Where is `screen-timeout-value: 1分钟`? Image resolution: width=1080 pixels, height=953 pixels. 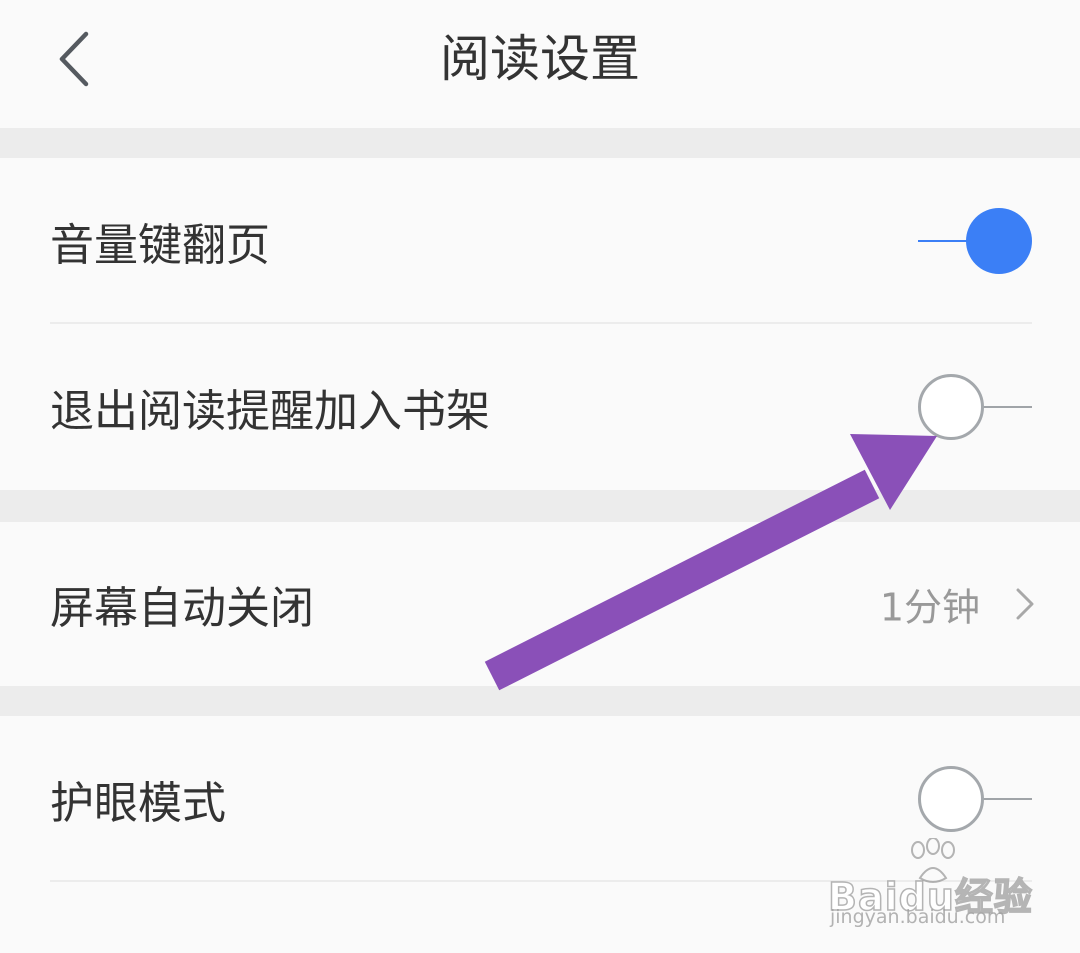 screen-timeout-value: 1分钟 is located at coordinates (929, 607).